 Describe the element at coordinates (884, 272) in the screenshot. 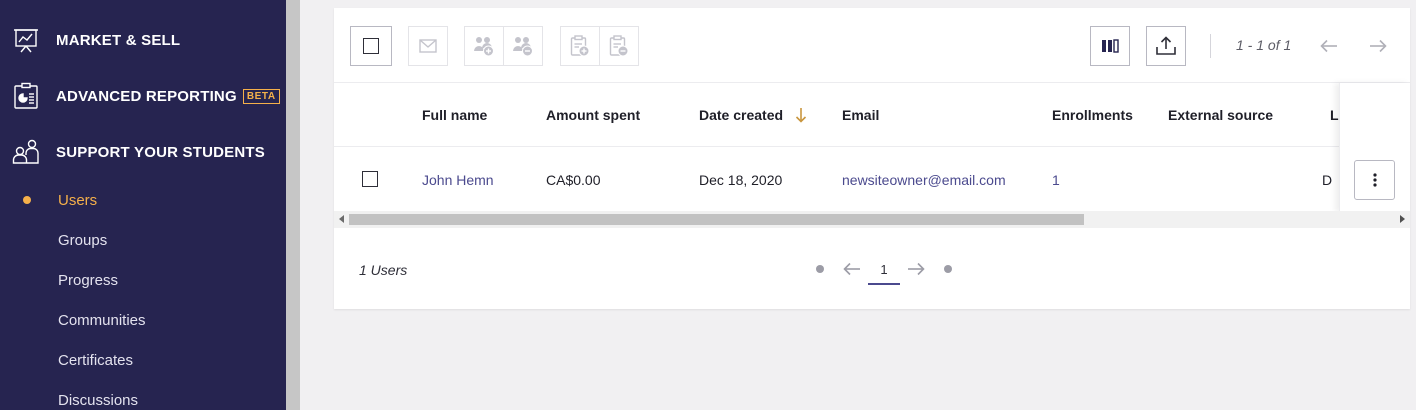

I see `current-page-number: 1` at that location.